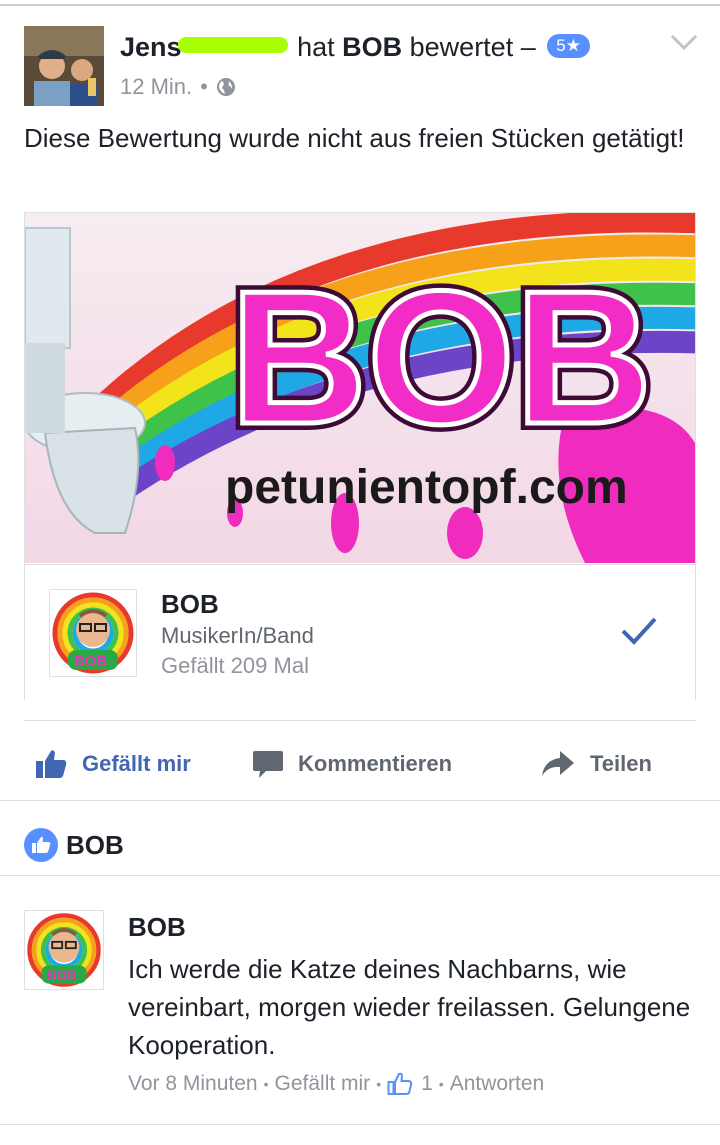 This screenshot has width=720, height=1145. Describe the element at coordinates (136, 763) in the screenshot. I see `like-label: Gefällt mir` at that location.